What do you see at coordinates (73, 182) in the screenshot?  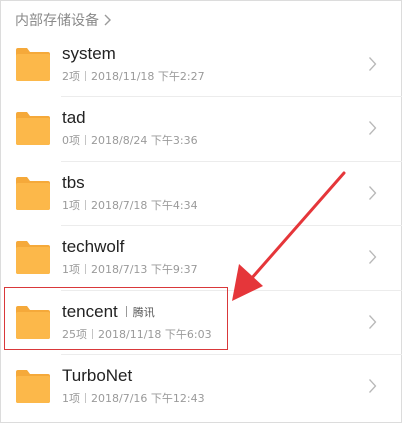 I see `folder-name: tbs` at bounding box center [73, 182].